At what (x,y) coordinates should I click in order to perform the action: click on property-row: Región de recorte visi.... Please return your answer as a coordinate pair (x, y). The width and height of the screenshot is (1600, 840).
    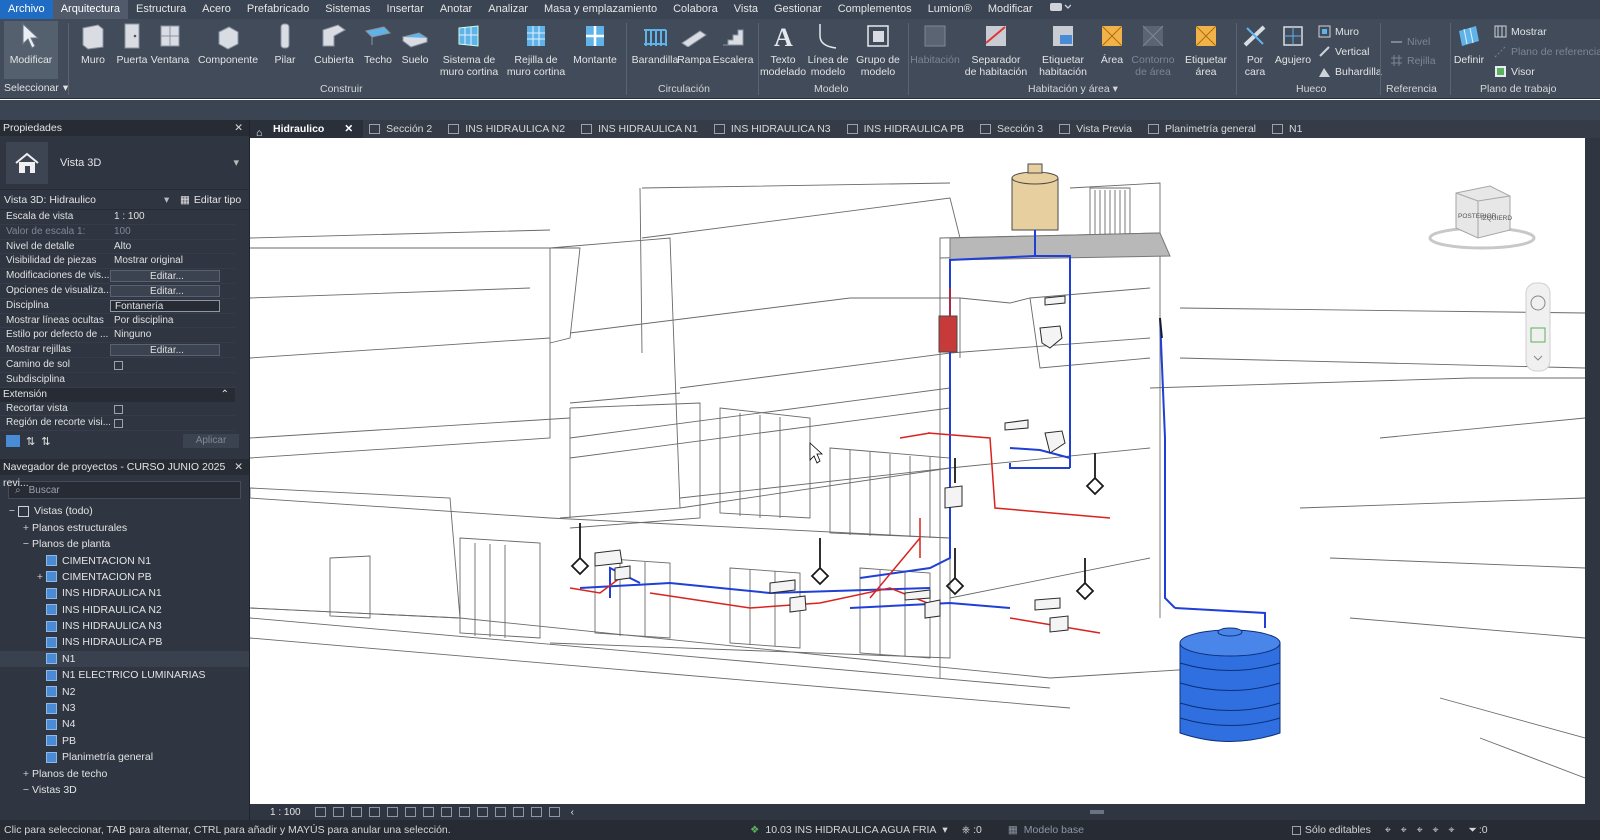
    Looking at the image, I should click on (117, 424).